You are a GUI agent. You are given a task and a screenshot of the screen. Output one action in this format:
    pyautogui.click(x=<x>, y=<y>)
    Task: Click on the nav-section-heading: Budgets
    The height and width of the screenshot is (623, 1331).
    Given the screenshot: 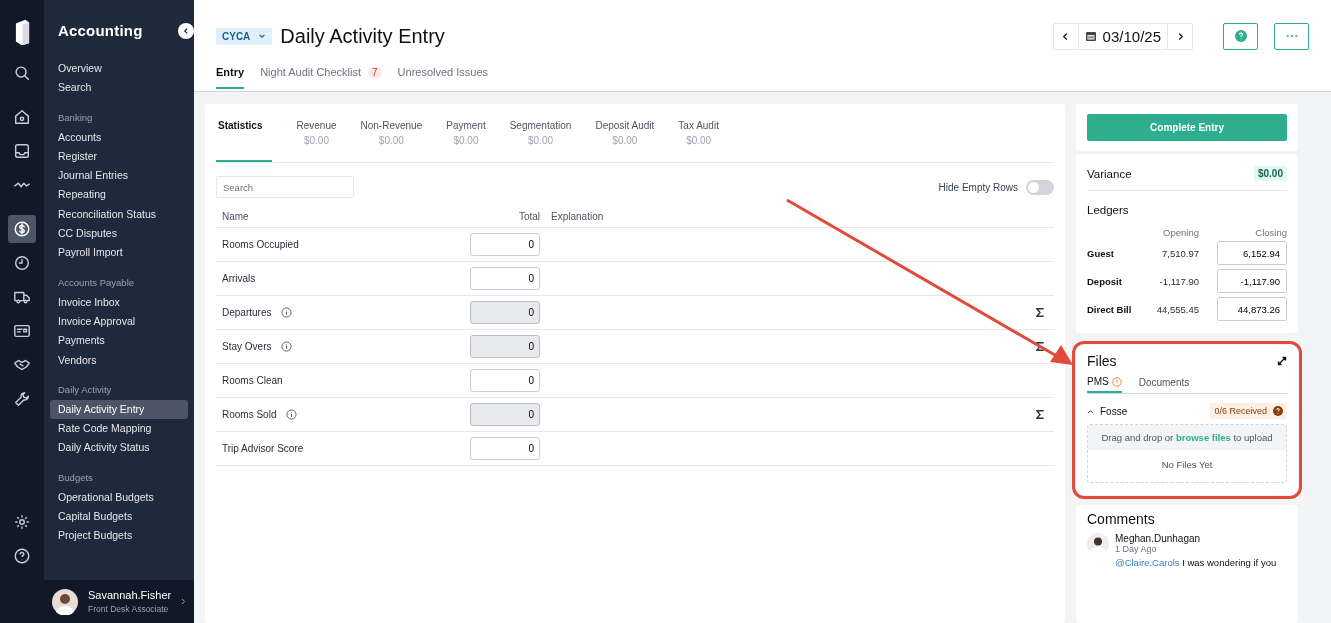 What is the action you would take?
    pyautogui.click(x=75, y=477)
    